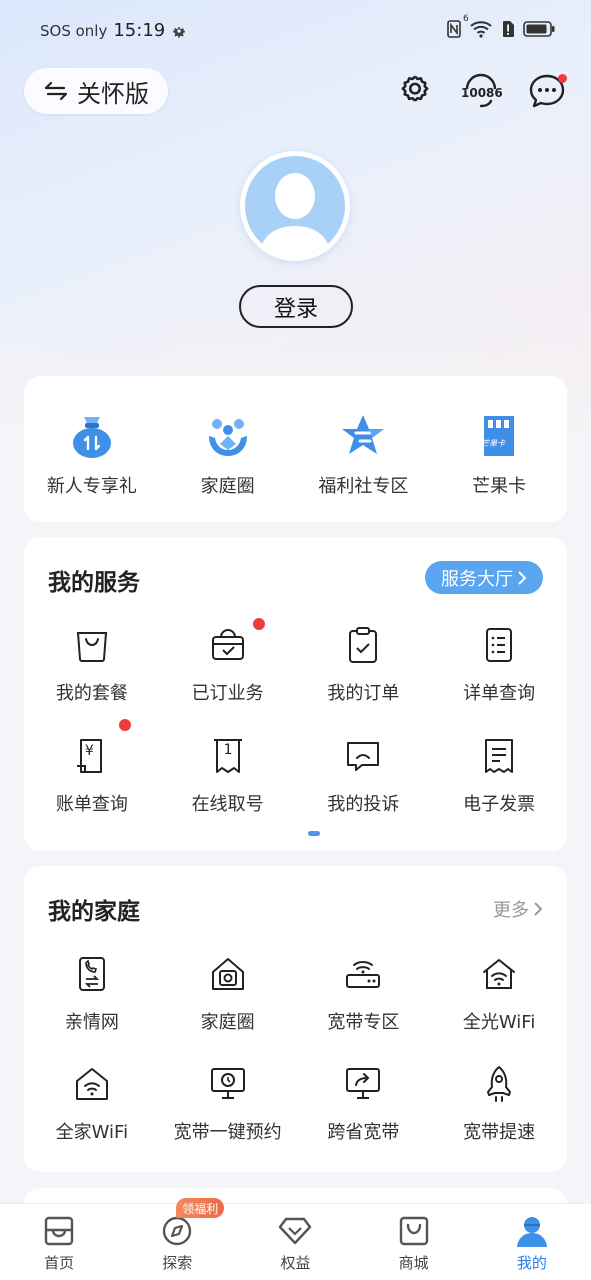  Describe the element at coordinates (228, 455) in the screenshot. I see `quick-action-family-circle: 家庭圈` at that location.